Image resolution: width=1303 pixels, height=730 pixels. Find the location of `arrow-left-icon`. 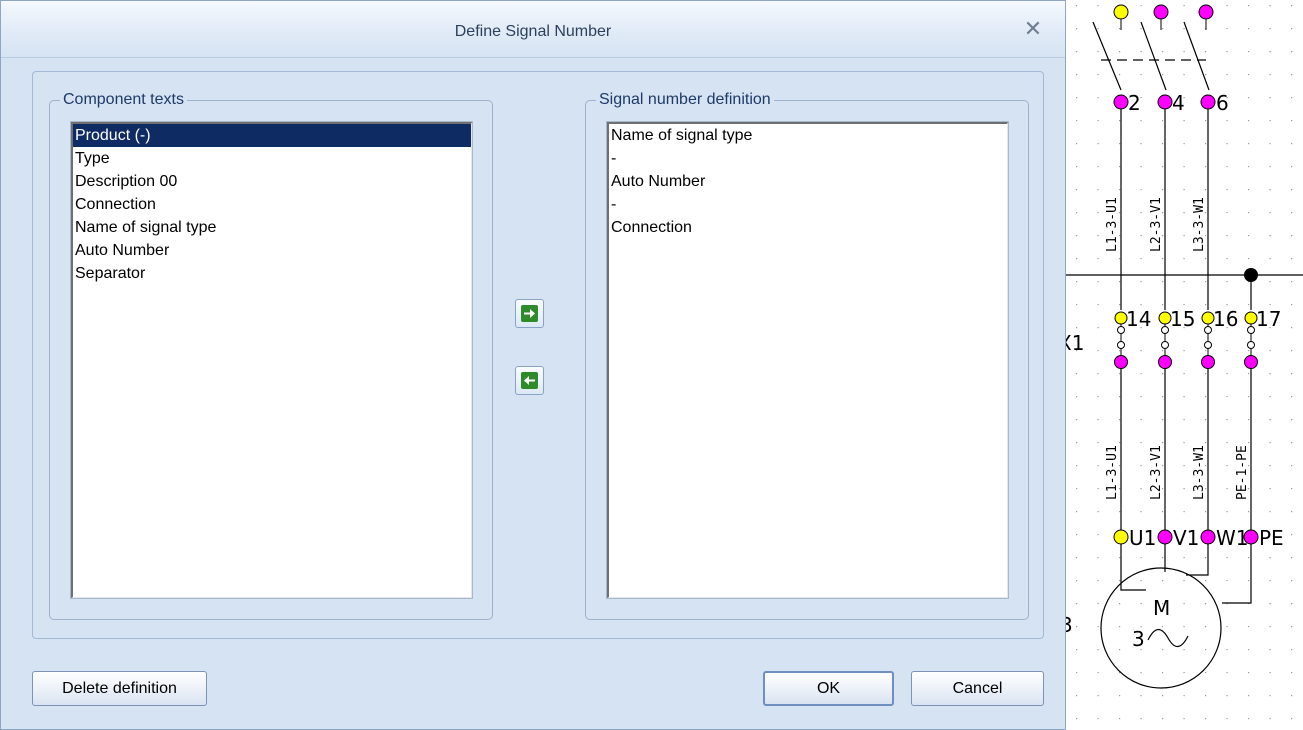

arrow-left-icon is located at coordinates (529, 380).